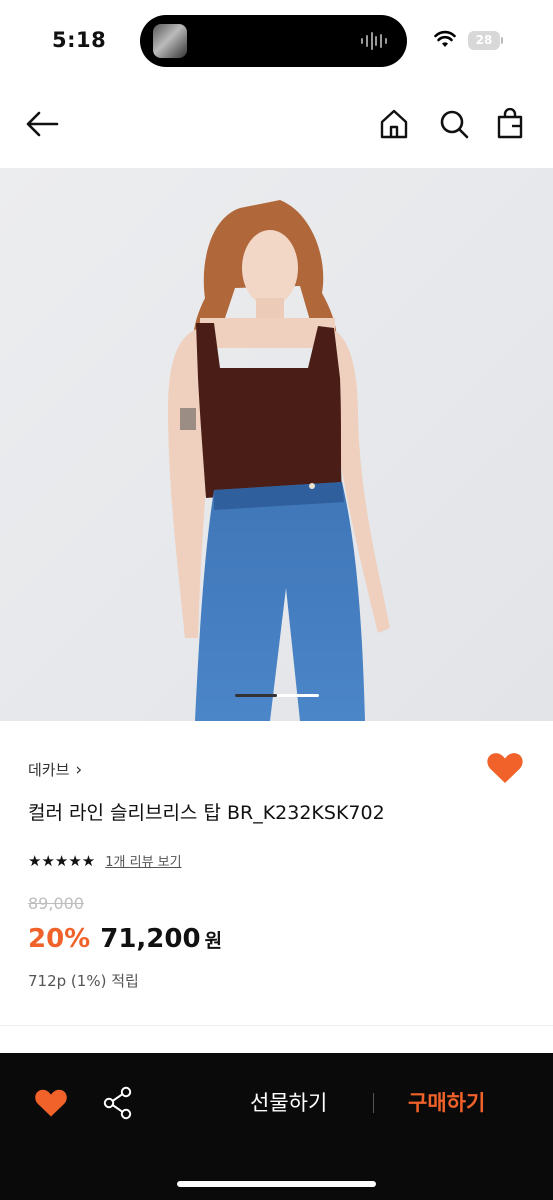 The height and width of the screenshot is (1200, 553). I want to click on discount-rate: 20%, so click(59, 939).